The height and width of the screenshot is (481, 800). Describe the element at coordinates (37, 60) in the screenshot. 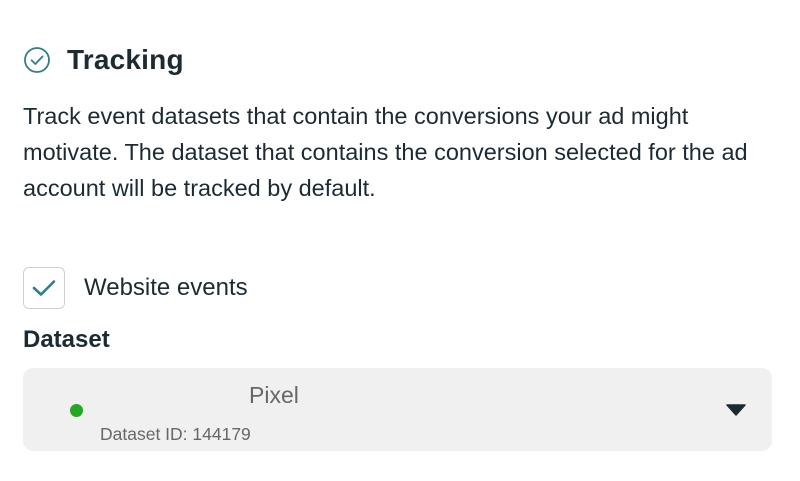

I see `check-circle-icon` at that location.